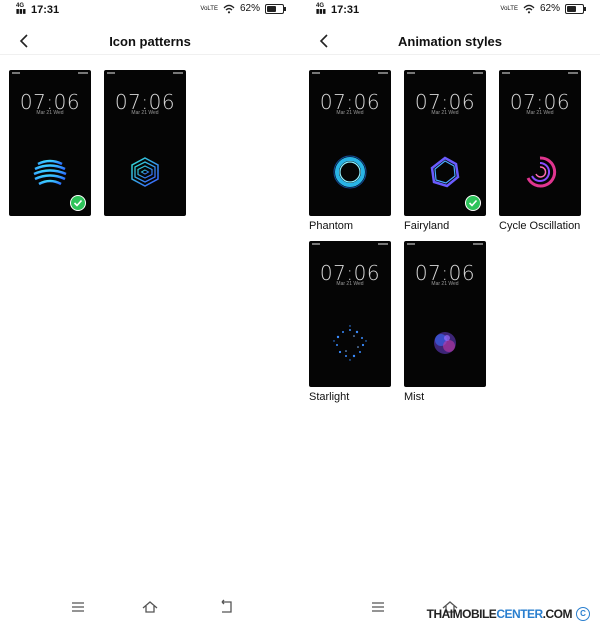  Describe the element at coordinates (445, 172) in the screenshot. I see `fairyland-ring-icon` at that location.